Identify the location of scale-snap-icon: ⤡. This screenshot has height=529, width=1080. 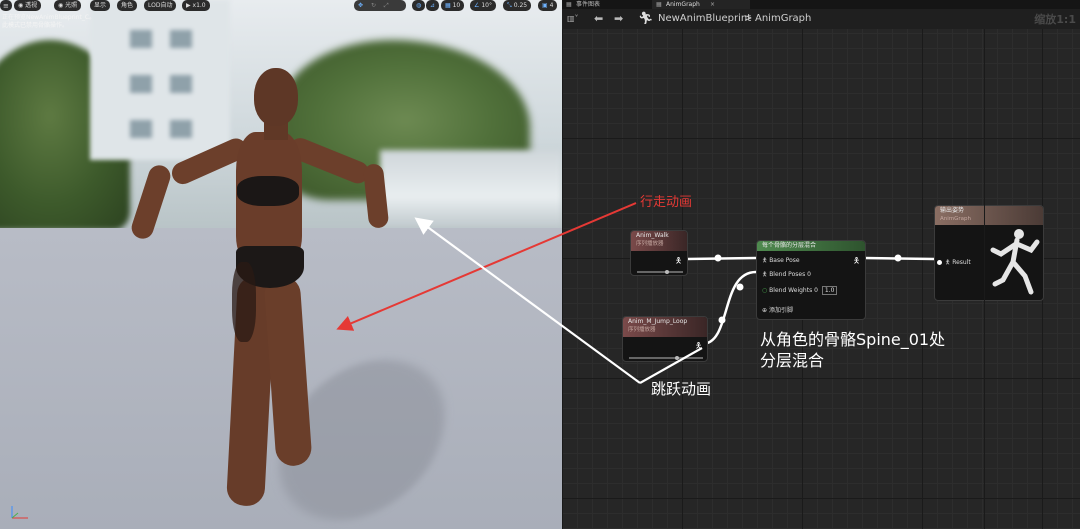
(509, 5).